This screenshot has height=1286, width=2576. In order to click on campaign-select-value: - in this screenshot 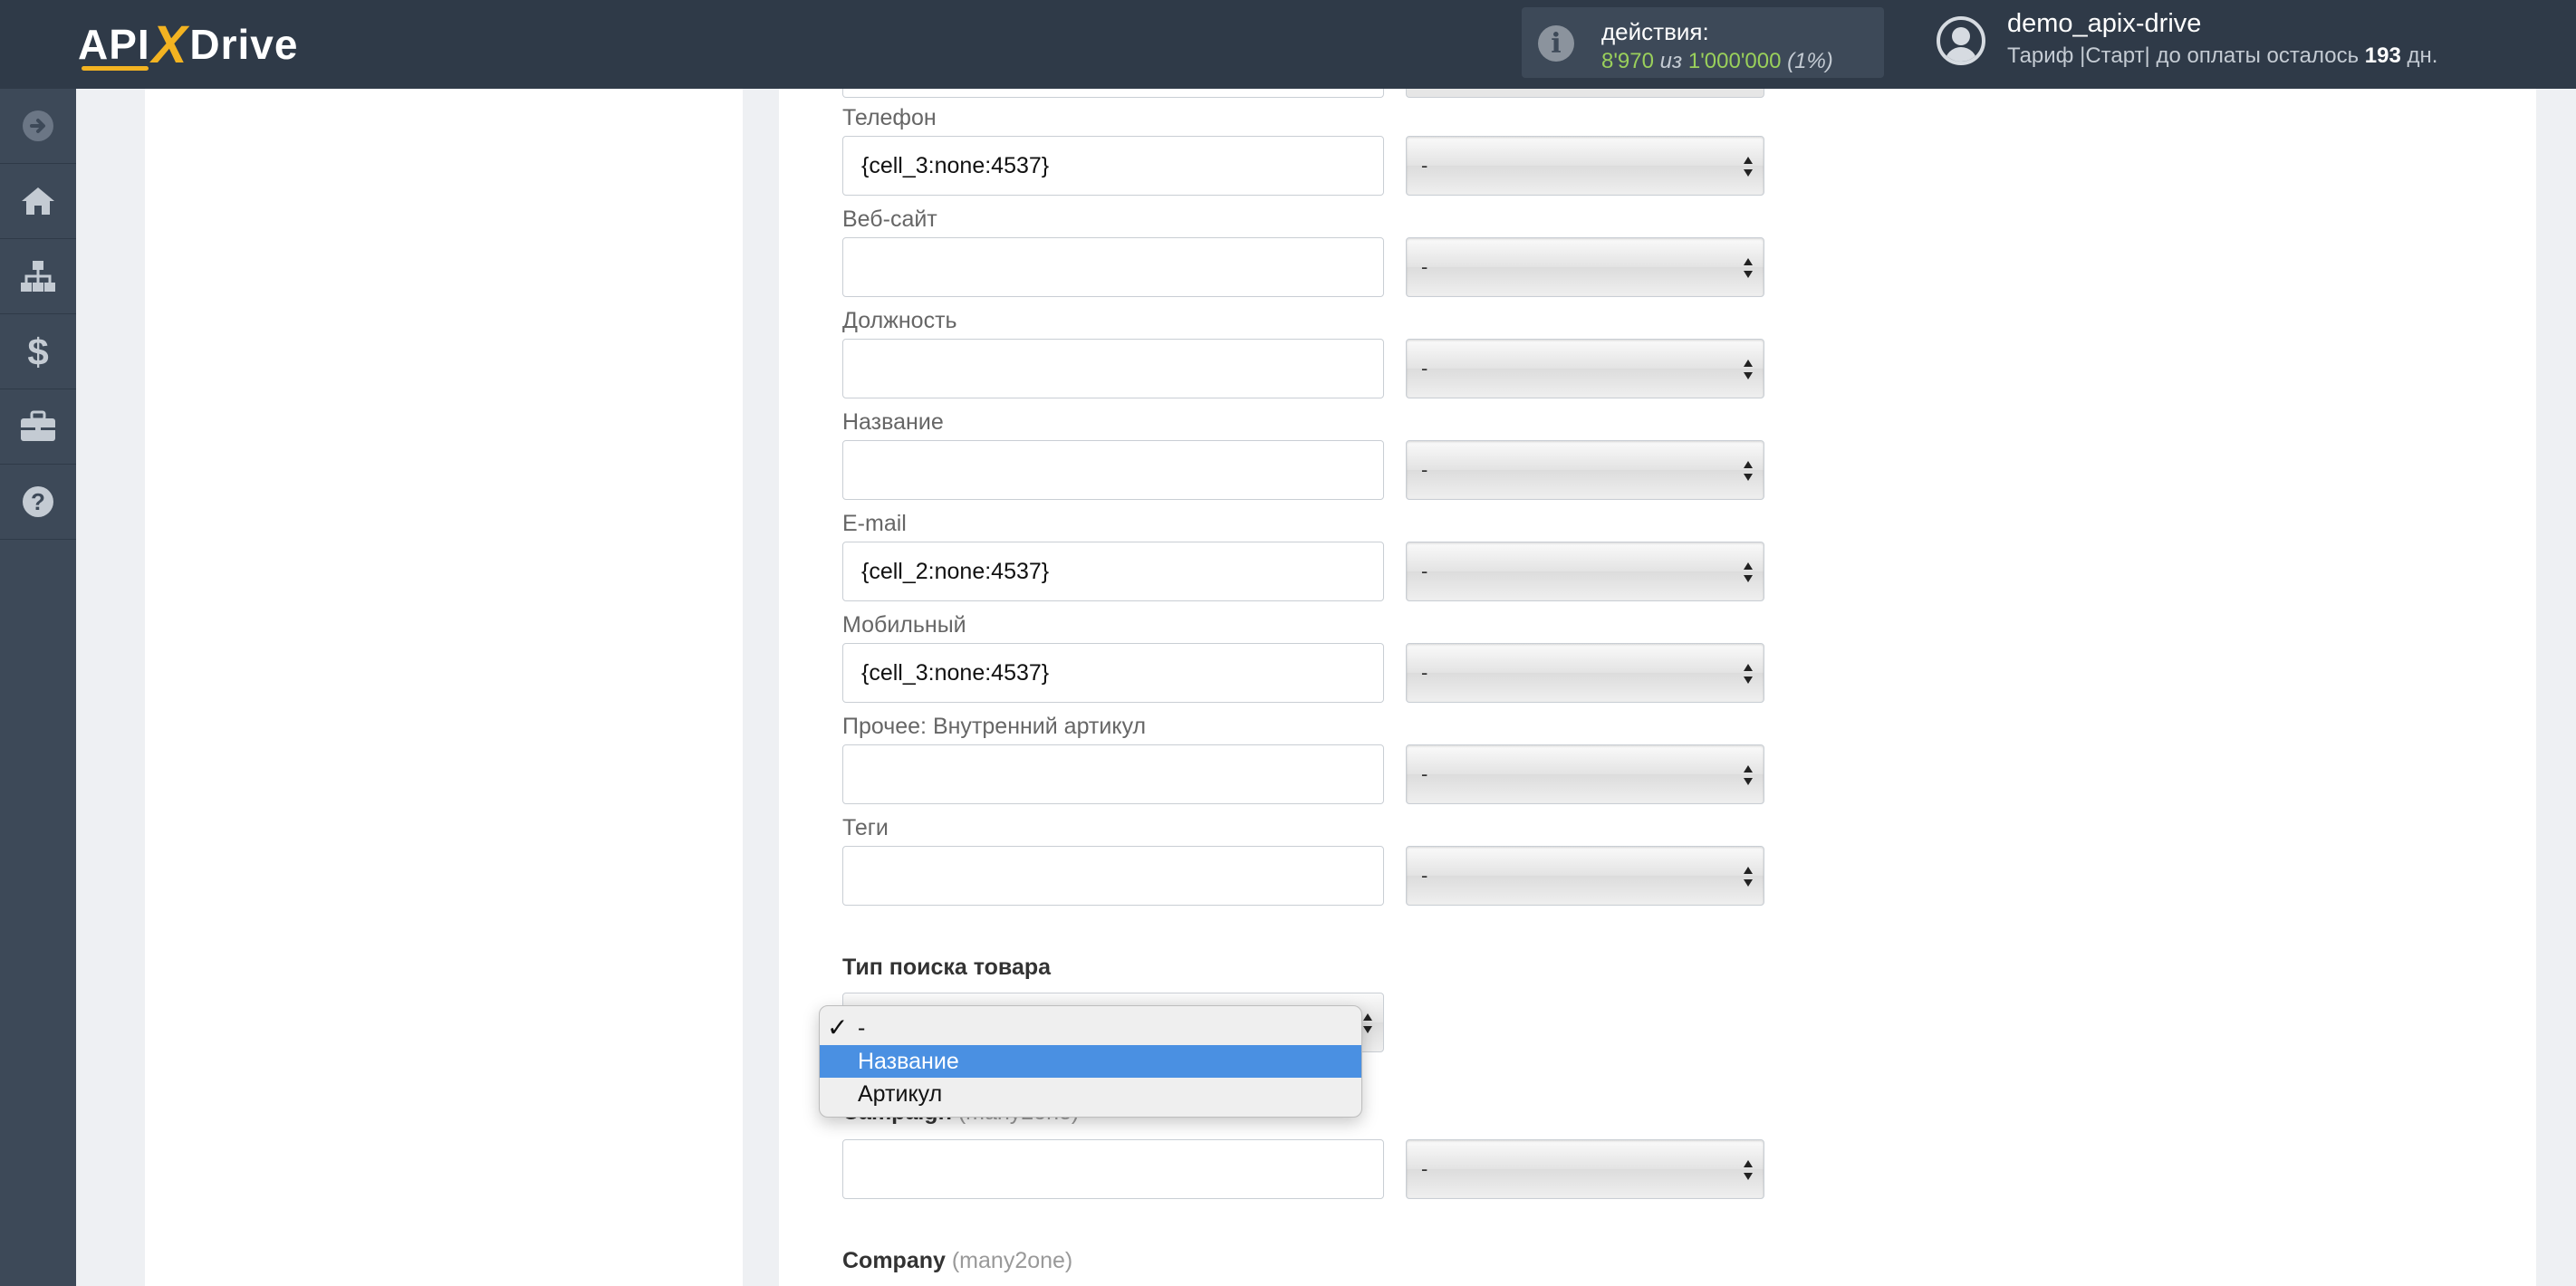, I will do `click(1424, 1168)`.